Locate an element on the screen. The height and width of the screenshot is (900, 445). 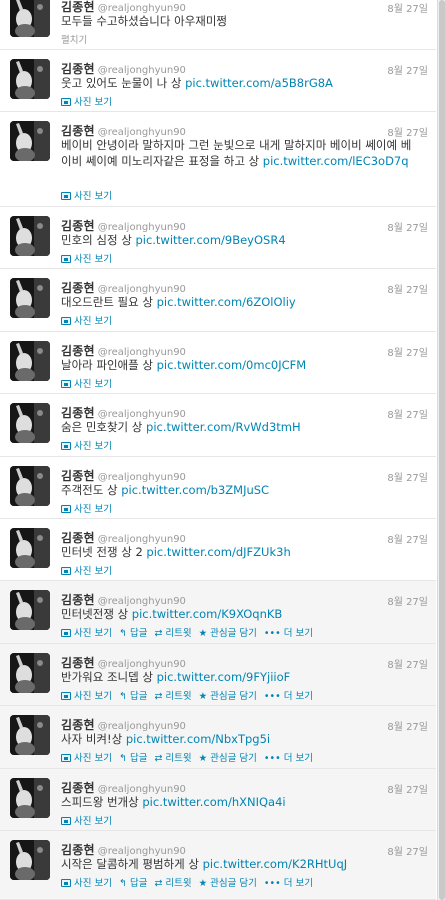
tweet-photo-link: pic.twitter.com/K2RHtUqJ is located at coordinates (275, 864).